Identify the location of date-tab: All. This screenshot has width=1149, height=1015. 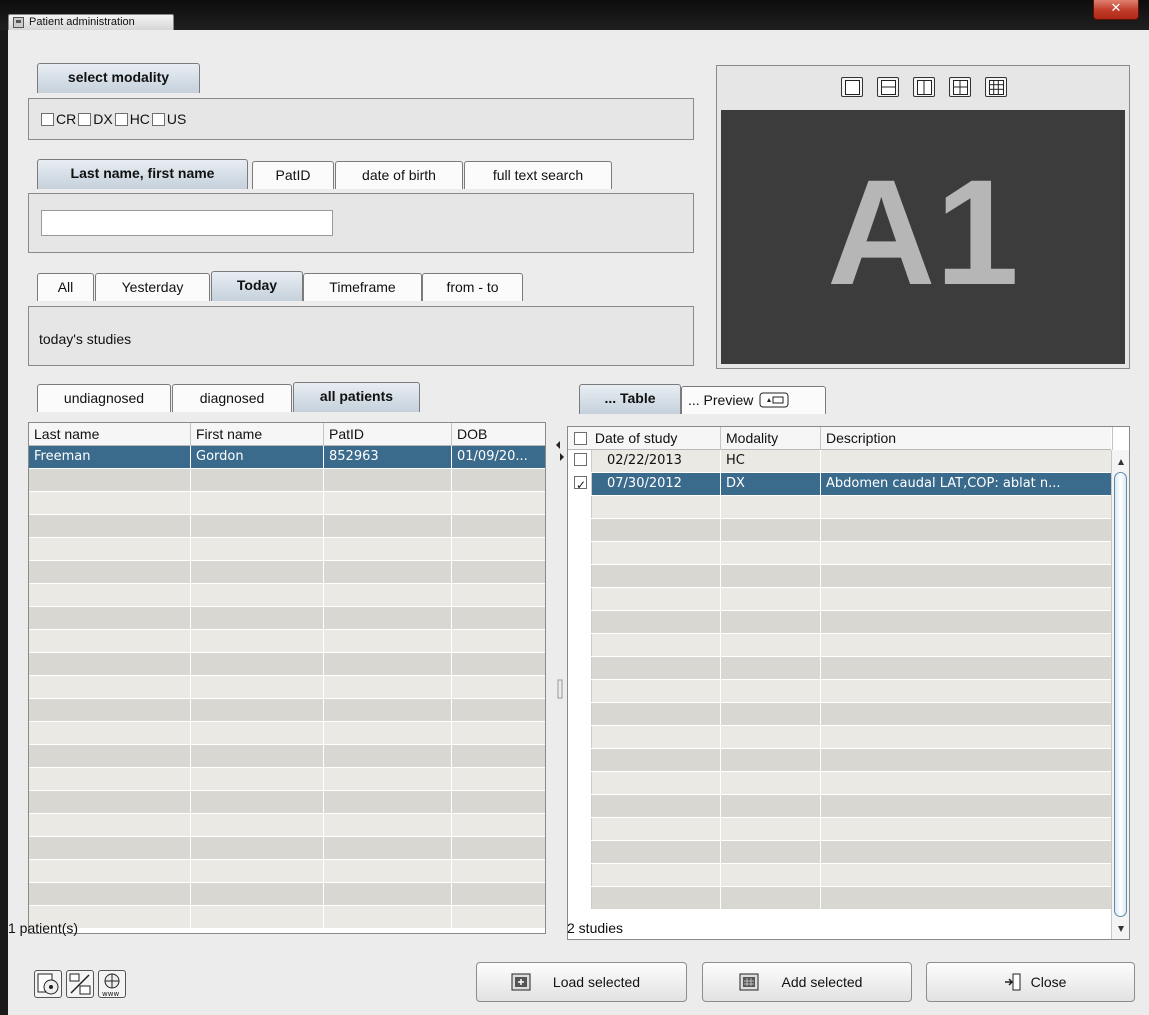
(65, 287).